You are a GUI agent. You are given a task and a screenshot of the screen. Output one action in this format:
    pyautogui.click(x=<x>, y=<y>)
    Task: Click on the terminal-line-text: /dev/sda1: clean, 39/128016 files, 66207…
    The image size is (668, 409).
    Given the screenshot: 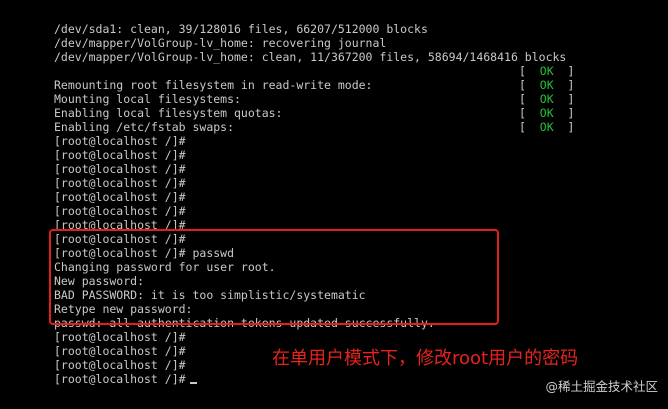 What is the action you would take?
    pyautogui.click(x=241, y=29)
    